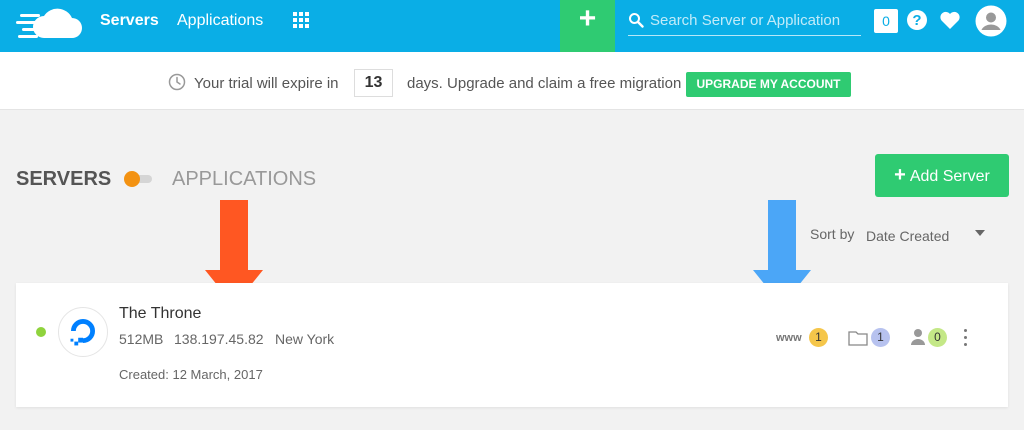  I want to click on user-icon, so click(918, 337).